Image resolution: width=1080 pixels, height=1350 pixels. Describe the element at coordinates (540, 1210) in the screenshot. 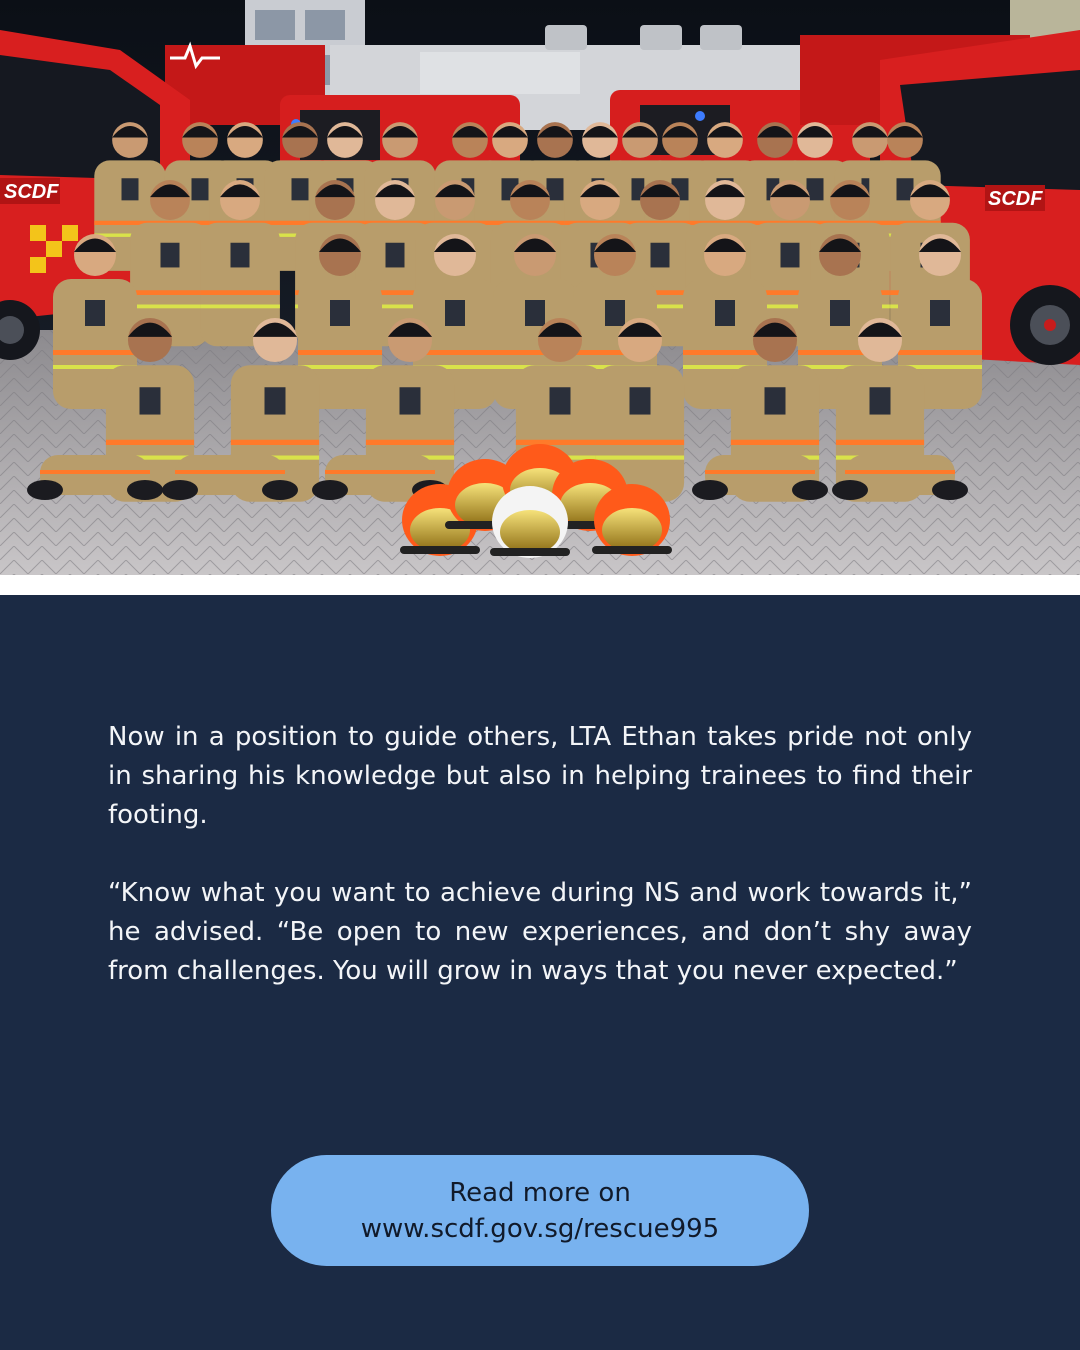

I see `read-more-button: Read more on www.scdf.gov.sg/rescue995` at that location.